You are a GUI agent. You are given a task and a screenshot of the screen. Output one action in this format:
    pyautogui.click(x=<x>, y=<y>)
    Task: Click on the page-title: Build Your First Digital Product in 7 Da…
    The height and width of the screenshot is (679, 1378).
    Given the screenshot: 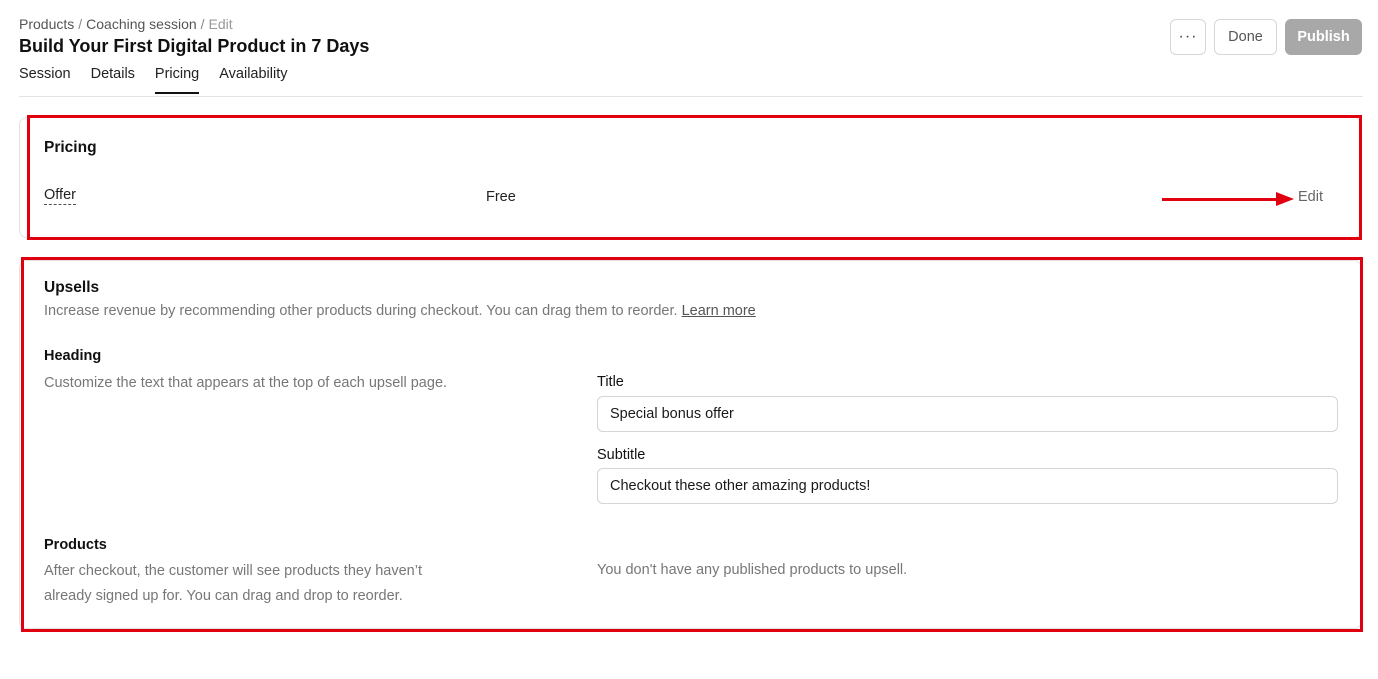 What is the action you would take?
    pyautogui.click(x=194, y=46)
    